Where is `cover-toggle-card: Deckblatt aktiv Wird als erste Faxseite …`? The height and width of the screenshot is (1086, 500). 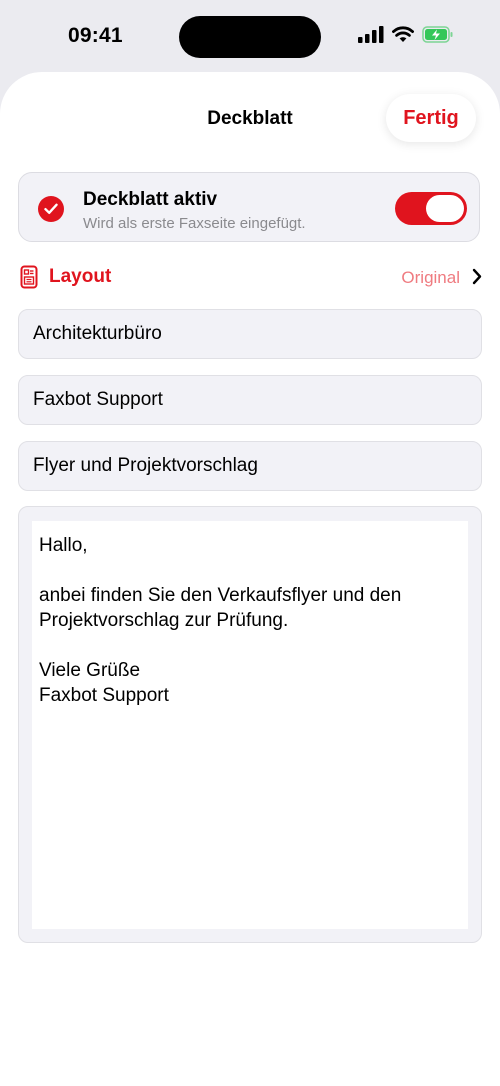
cover-toggle-card: Deckblatt aktiv Wird als erste Faxseite … is located at coordinates (249, 207).